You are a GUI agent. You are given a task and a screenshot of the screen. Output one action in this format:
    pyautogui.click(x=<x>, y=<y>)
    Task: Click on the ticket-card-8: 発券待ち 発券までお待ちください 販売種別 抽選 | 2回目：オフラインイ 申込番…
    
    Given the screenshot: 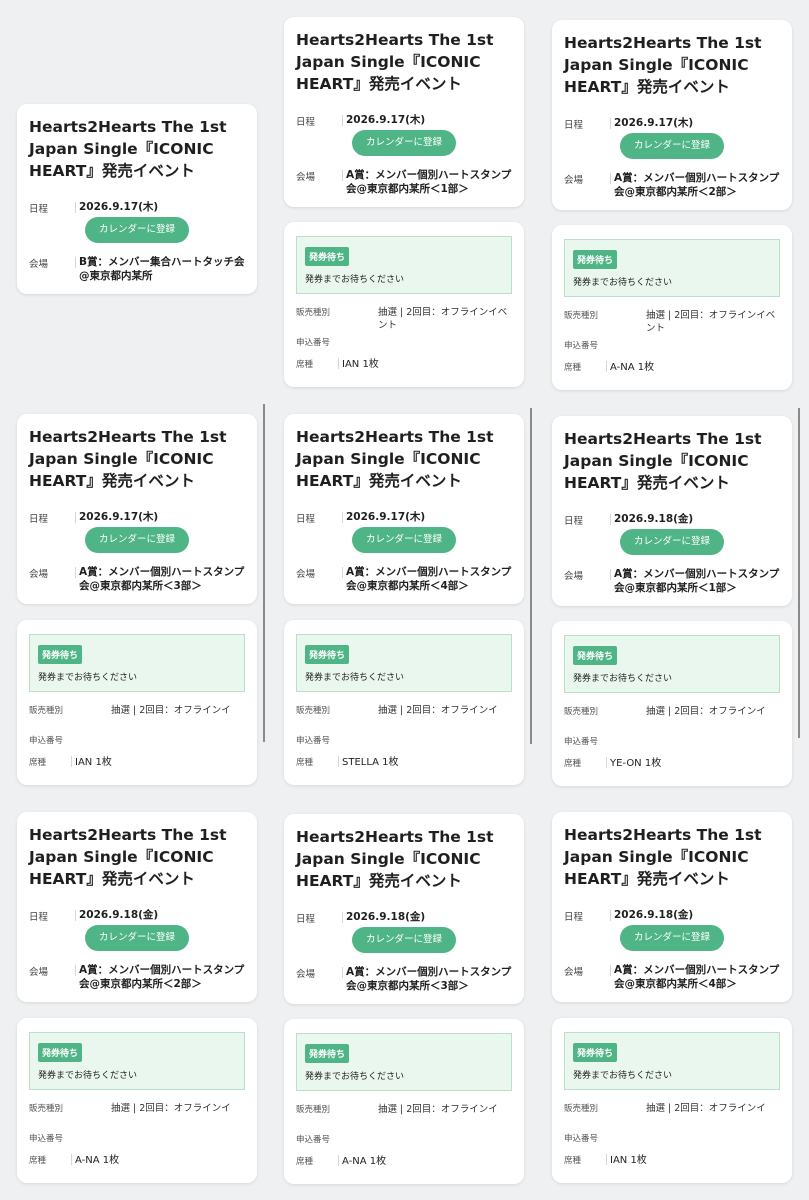 What is the action you would take?
    pyautogui.click(x=404, y=1101)
    